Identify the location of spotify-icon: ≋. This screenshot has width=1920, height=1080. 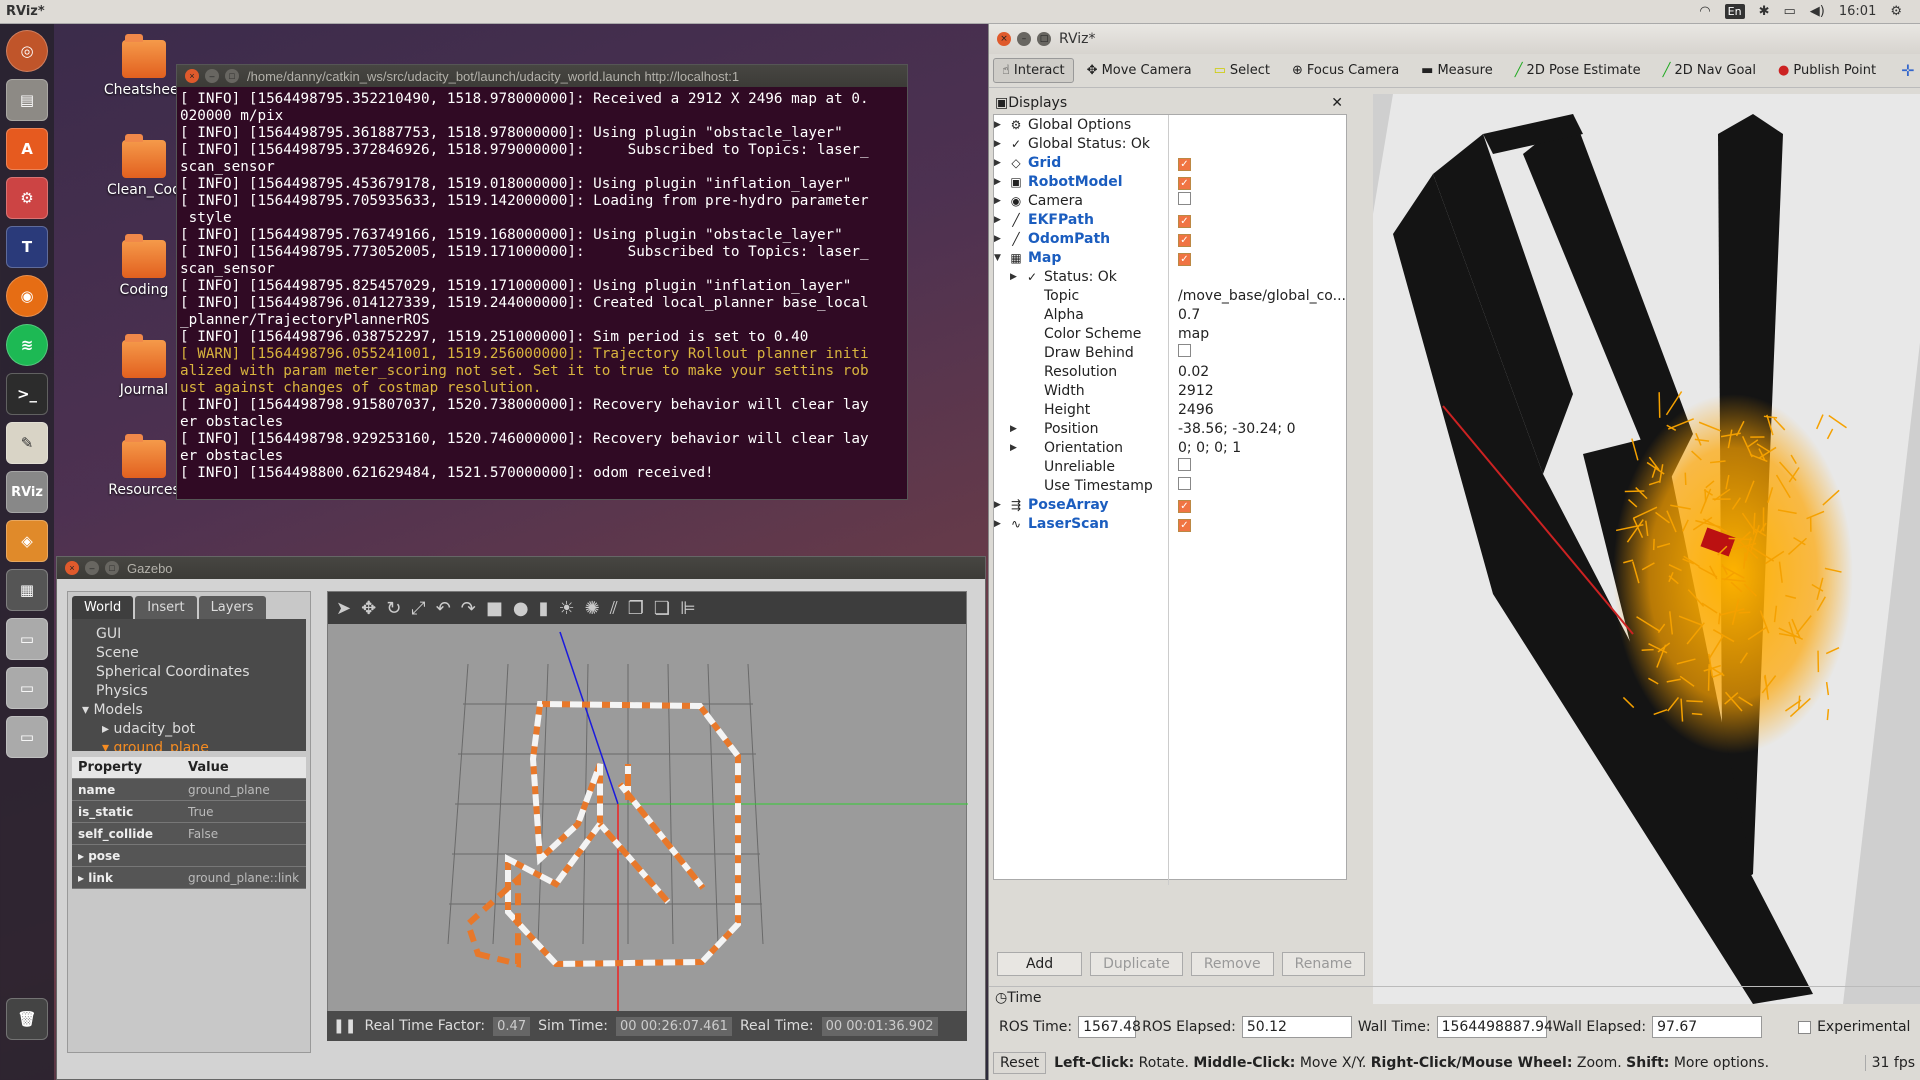
(27, 345).